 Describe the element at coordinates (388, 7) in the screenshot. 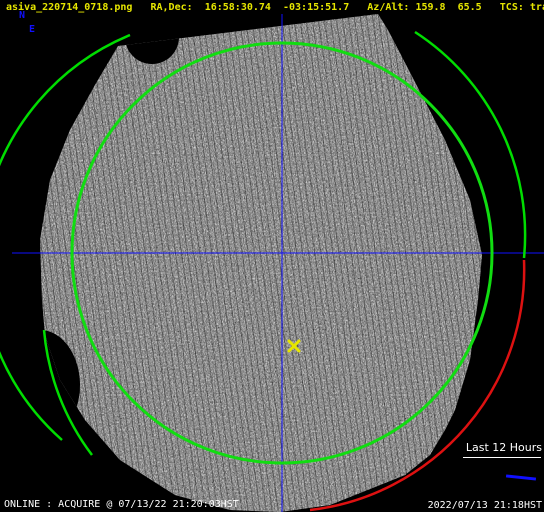

I see `azalt-label: Az/Alt:` at that location.